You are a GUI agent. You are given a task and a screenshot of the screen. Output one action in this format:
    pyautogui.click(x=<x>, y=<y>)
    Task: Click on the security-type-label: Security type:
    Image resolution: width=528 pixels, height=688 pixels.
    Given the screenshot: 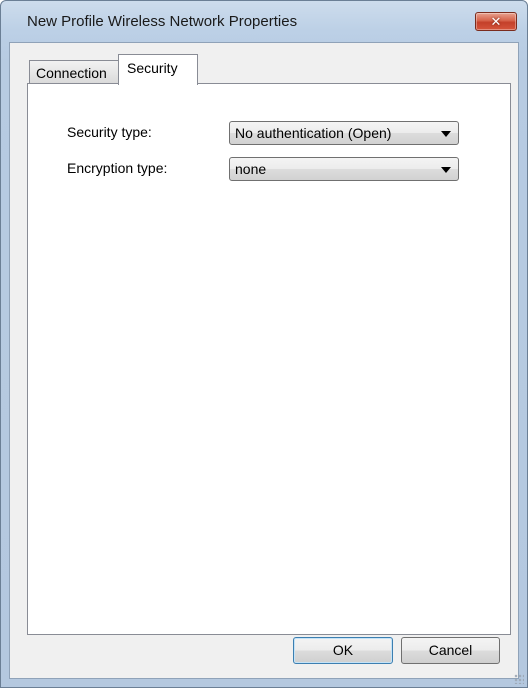 What is the action you would take?
    pyautogui.click(x=109, y=132)
    